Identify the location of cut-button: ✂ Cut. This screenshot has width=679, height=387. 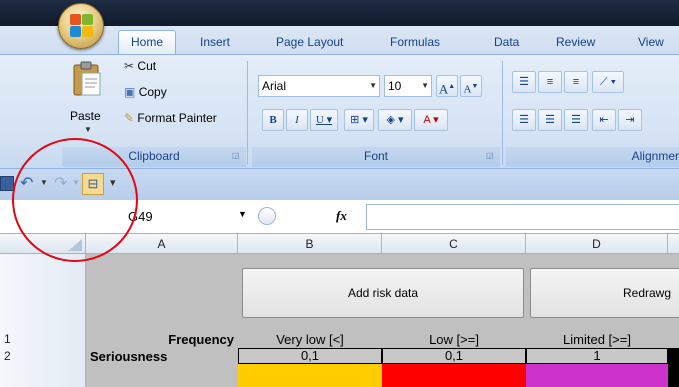
(140, 66).